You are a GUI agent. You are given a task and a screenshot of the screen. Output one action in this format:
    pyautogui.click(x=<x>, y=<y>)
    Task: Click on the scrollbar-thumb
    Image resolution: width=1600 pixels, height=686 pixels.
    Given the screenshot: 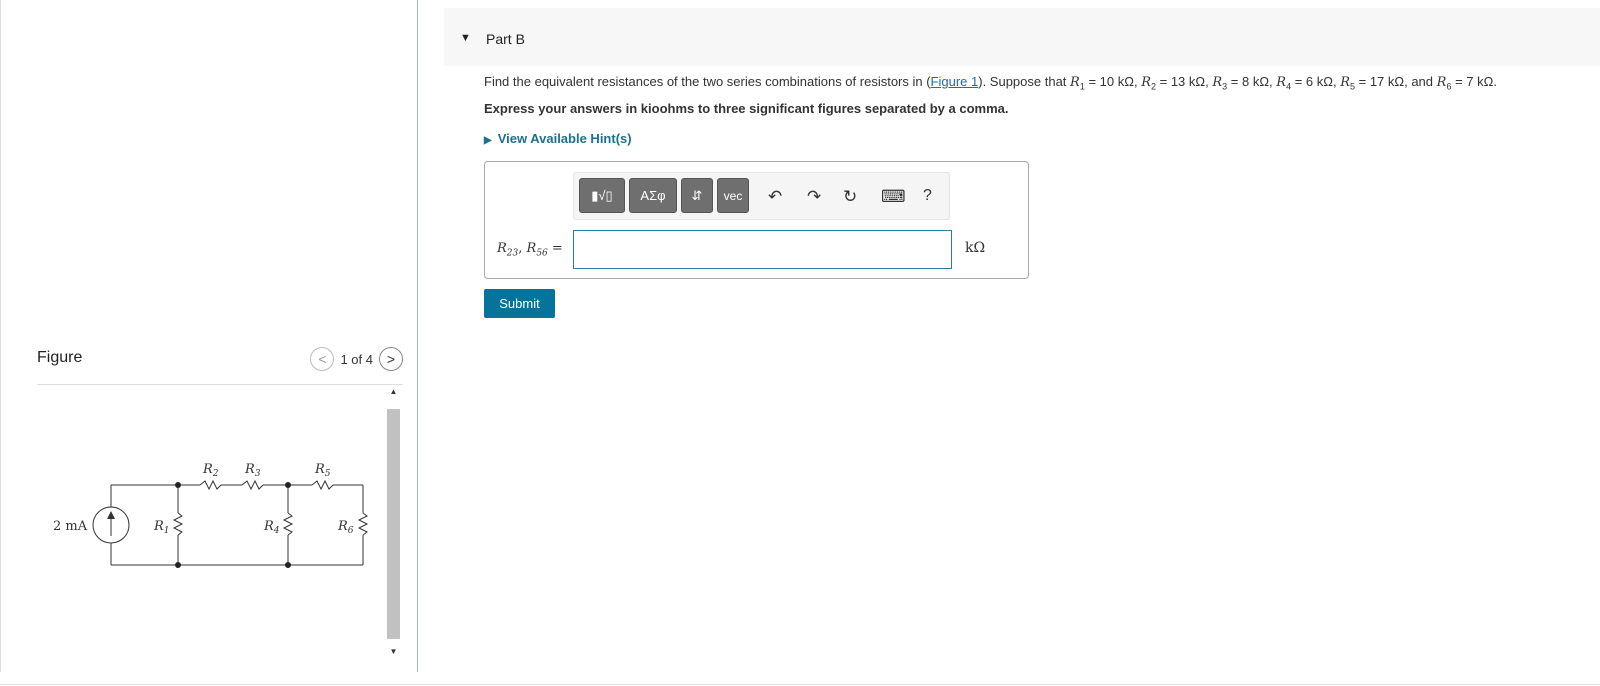 What is the action you would take?
    pyautogui.click(x=393, y=524)
    